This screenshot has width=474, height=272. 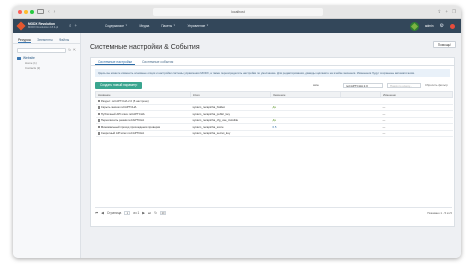 I want to click on window-controls, so click(x=26, y=12).